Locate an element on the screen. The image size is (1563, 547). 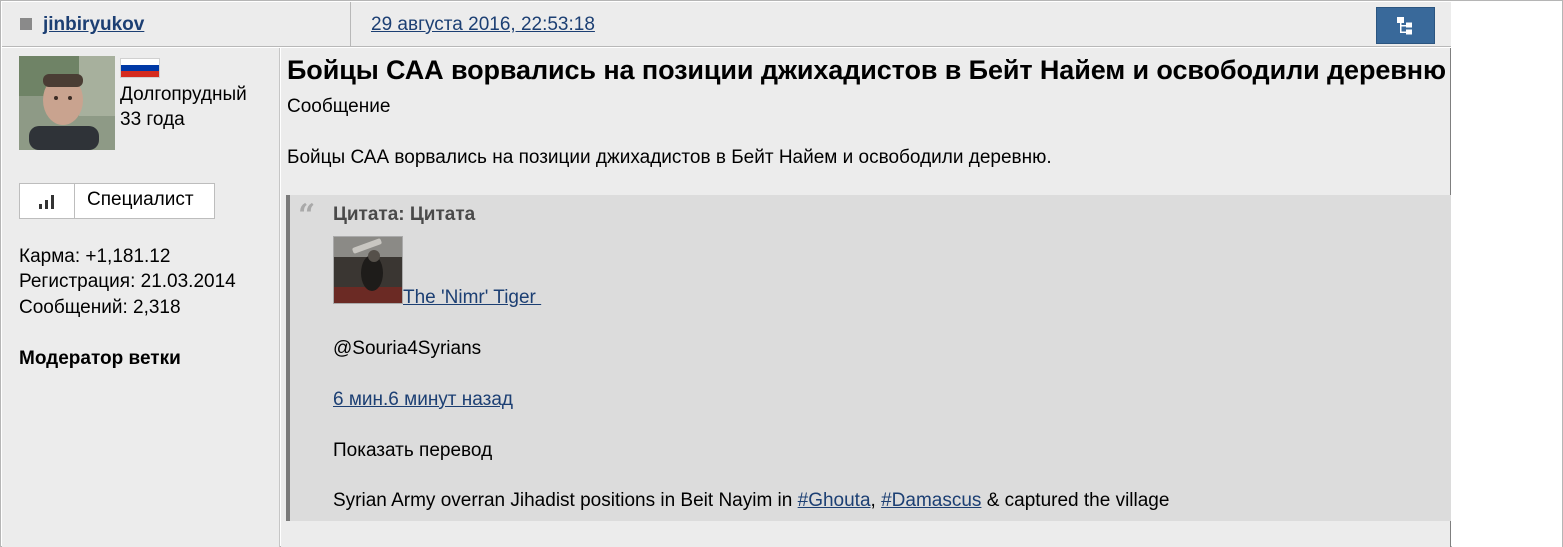
tweet-handle: @Souria4Syrians is located at coordinates (407, 348).